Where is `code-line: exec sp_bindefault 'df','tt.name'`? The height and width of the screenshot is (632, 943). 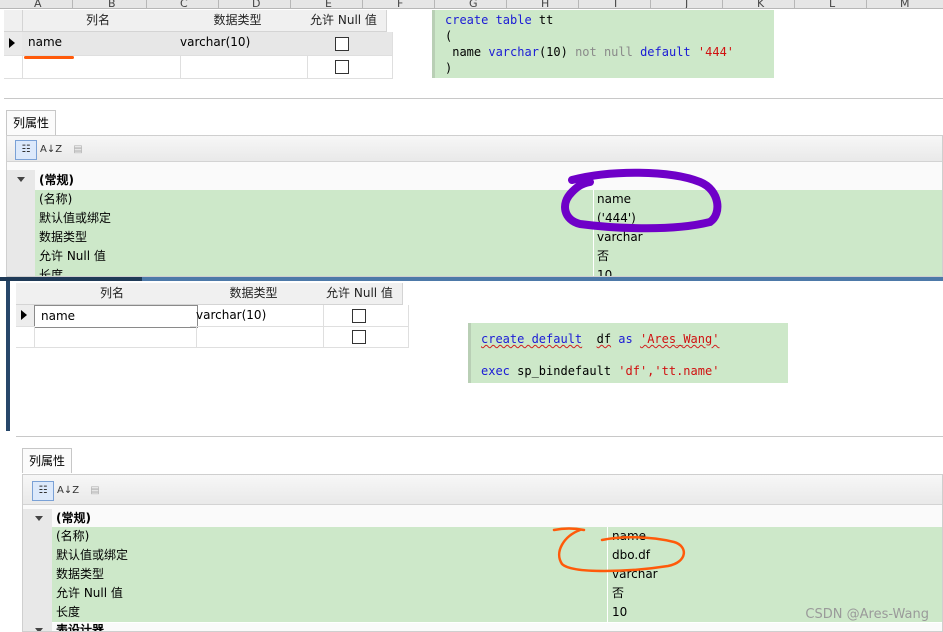
code-line: exec sp_bindefault 'df','tt.name' is located at coordinates (600, 371).